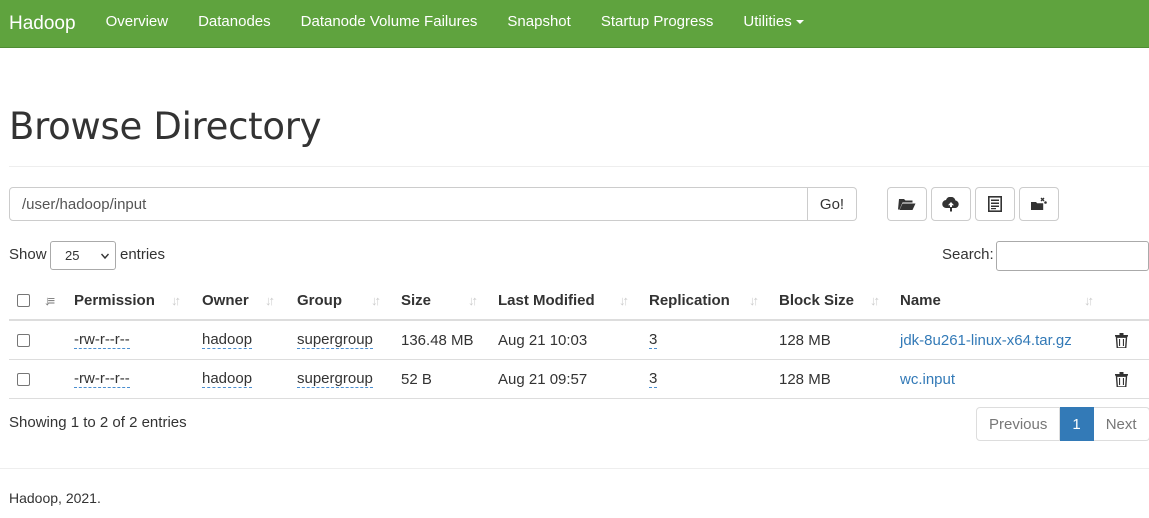  I want to click on header-group: Group, so click(319, 300).